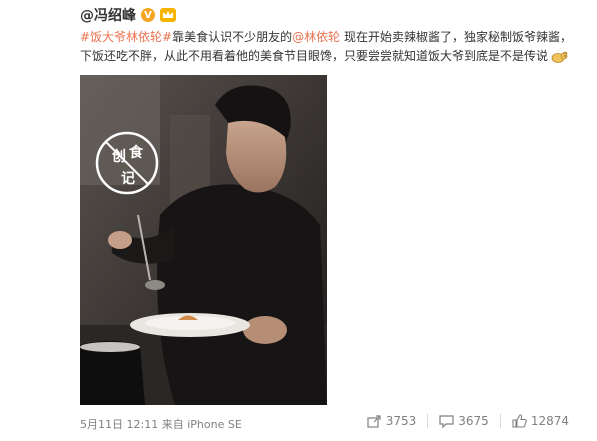  What do you see at coordinates (172, 424) in the screenshot?
I see `source-prefix: 来自` at bounding box center [172, 424].